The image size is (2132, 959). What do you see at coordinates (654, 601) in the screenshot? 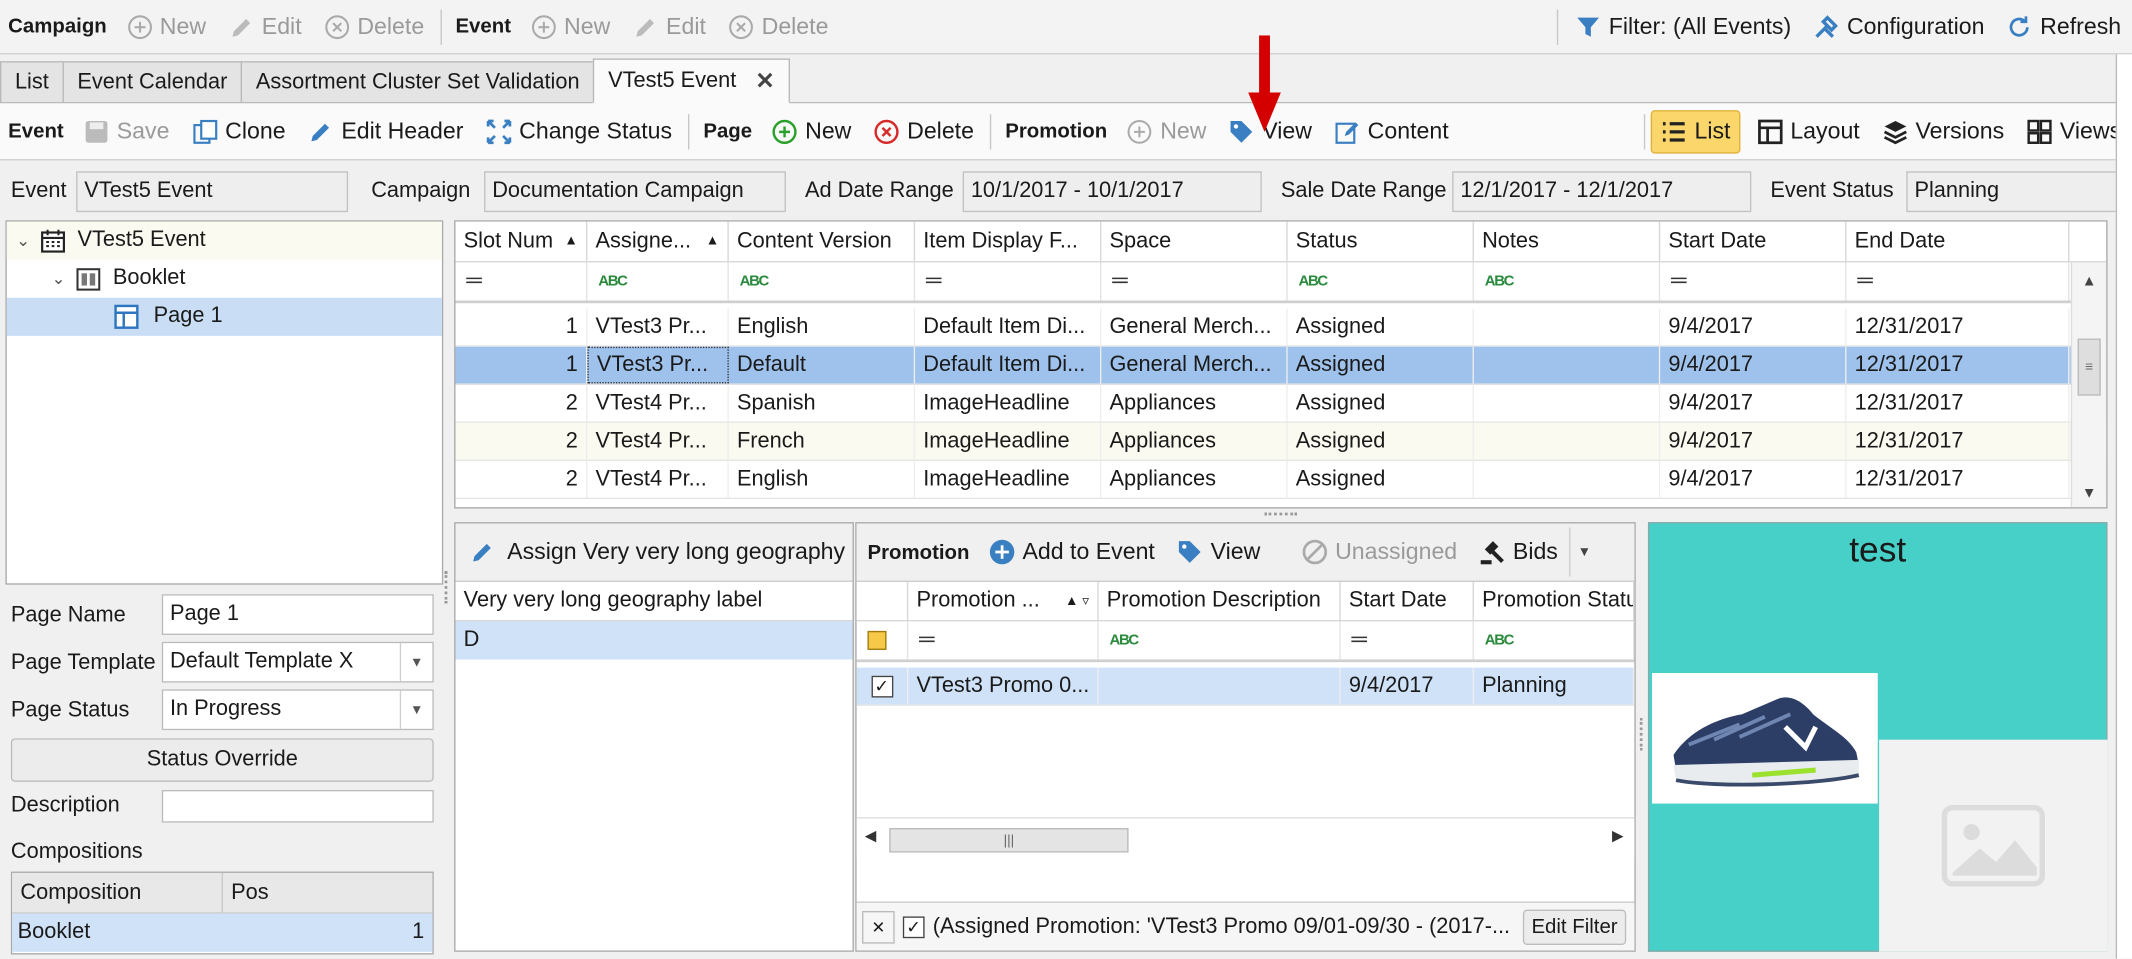
I see `geography-column-header: Very very long geography label` at bounding box center [654, 601].